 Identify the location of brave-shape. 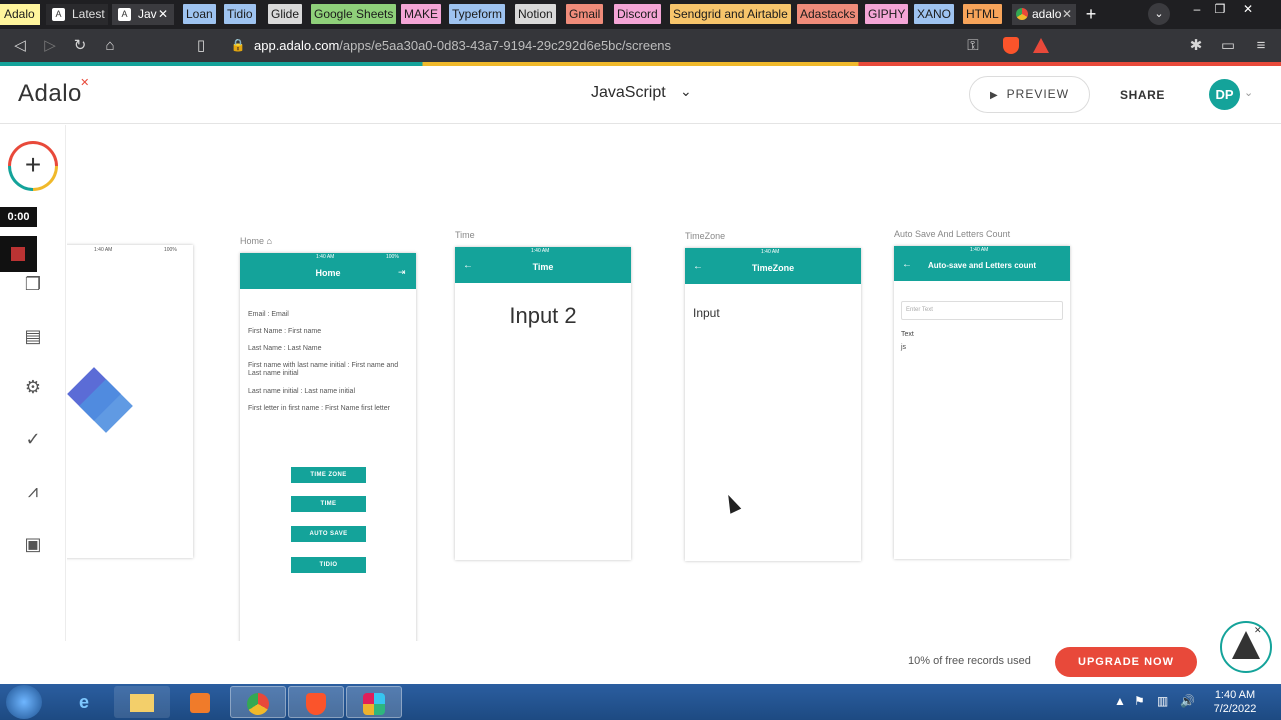
(316, 704).